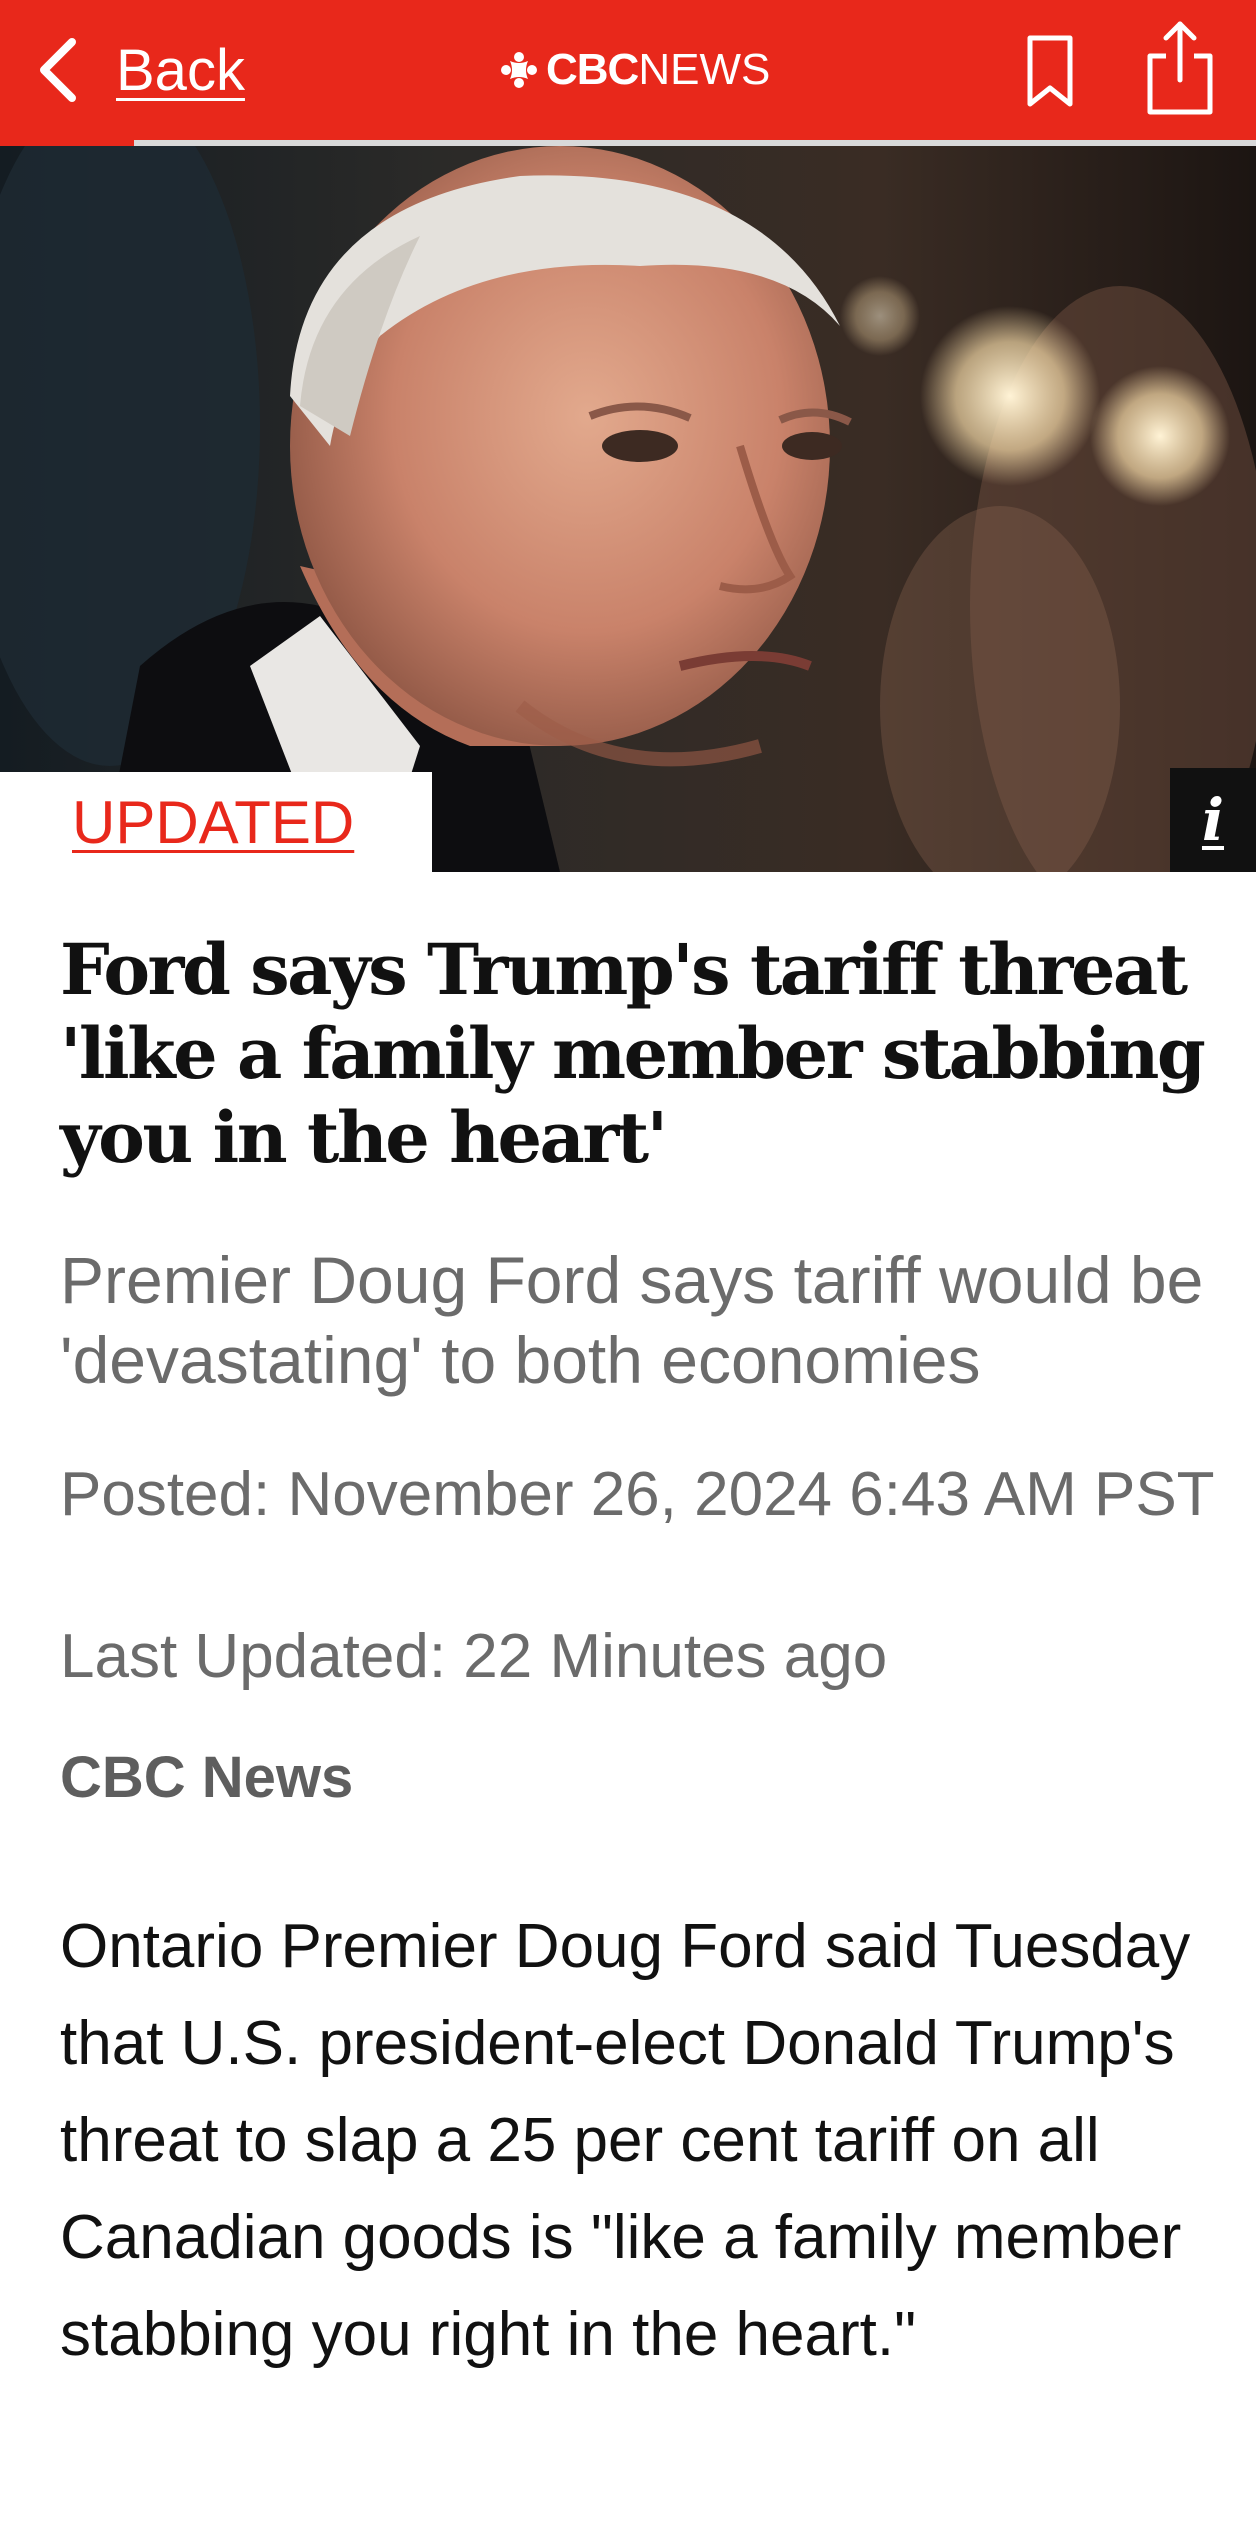  I want to click on back-button: Back, so click(139, 70).